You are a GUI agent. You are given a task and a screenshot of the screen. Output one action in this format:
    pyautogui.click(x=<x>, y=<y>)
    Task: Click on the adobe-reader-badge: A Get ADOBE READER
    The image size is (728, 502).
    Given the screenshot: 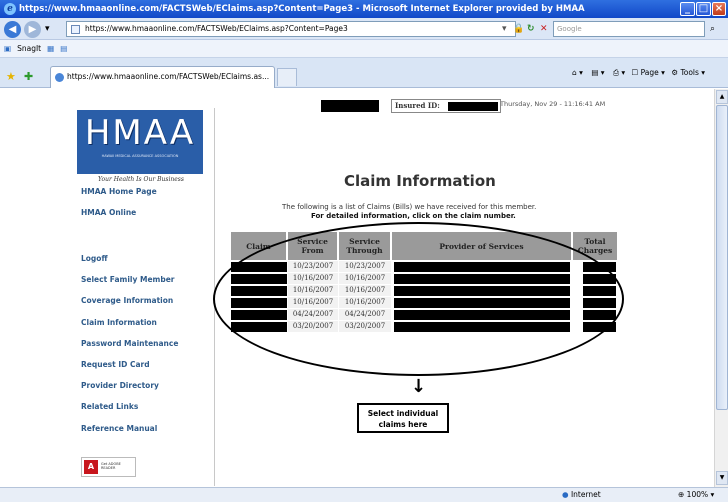 What is the action you would take?
    pyautogui.click(x=108, y=467)
    